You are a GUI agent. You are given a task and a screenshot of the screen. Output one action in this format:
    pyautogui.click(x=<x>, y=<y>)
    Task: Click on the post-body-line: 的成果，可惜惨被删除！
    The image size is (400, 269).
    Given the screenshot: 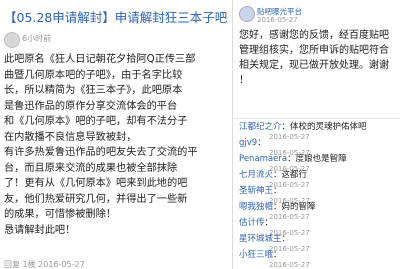 What is the action you would take?
    pyautogui.click(x=60, y=214)
    